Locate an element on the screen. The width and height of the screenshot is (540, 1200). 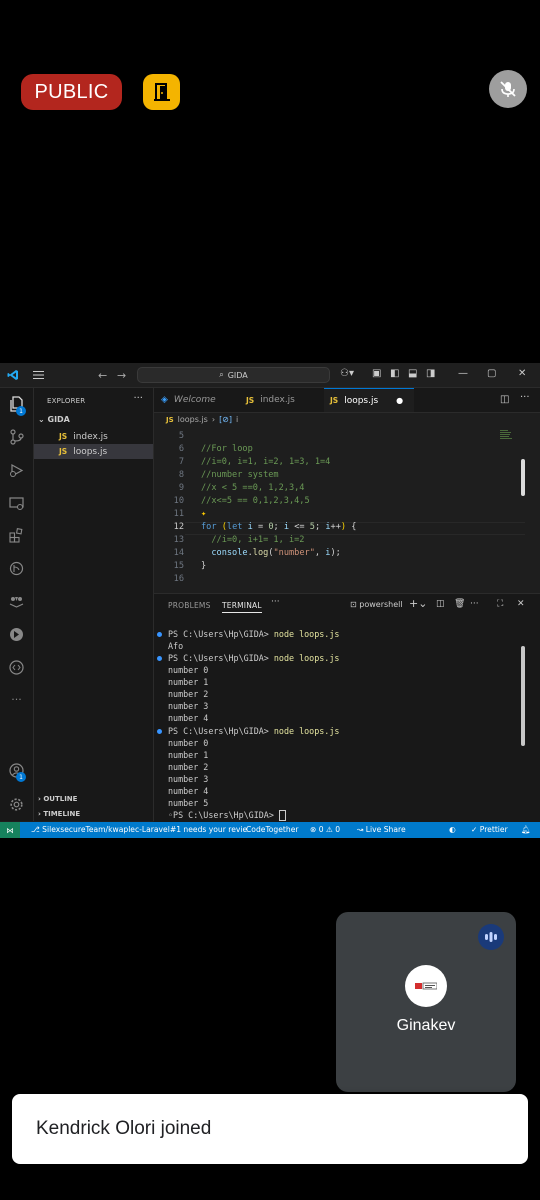
title-bar: ← → ⌕ GIDA ⚇▾ ▣ ◧ ⬓ ◨ — ▢ ✕ is located at coordinates (270, 375).